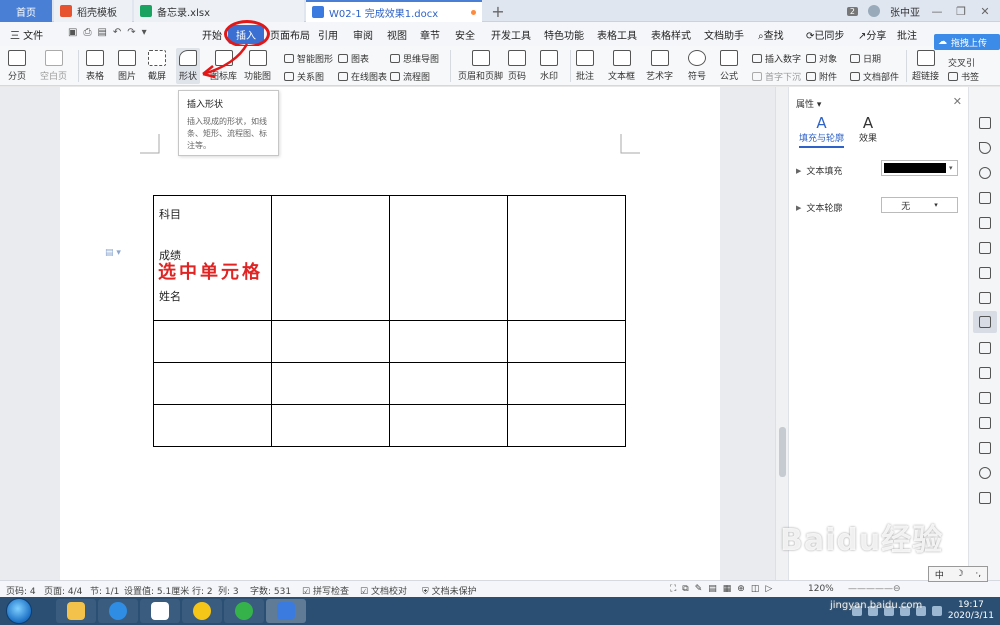  What do you see at coordinates (985, 398) in the screenshot?
I see `share-tool-icon` at bounding box center [985, 398].